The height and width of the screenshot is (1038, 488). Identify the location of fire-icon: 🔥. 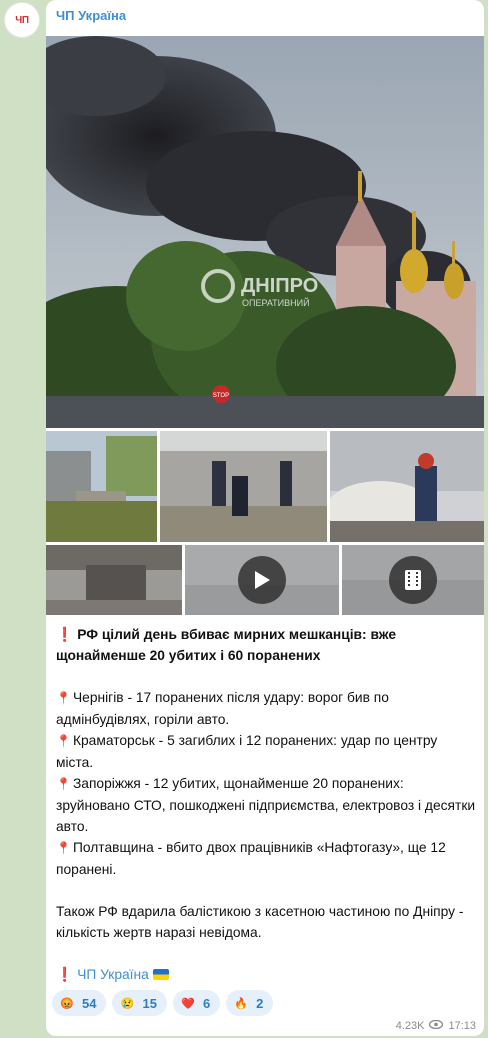
(241, 1003).